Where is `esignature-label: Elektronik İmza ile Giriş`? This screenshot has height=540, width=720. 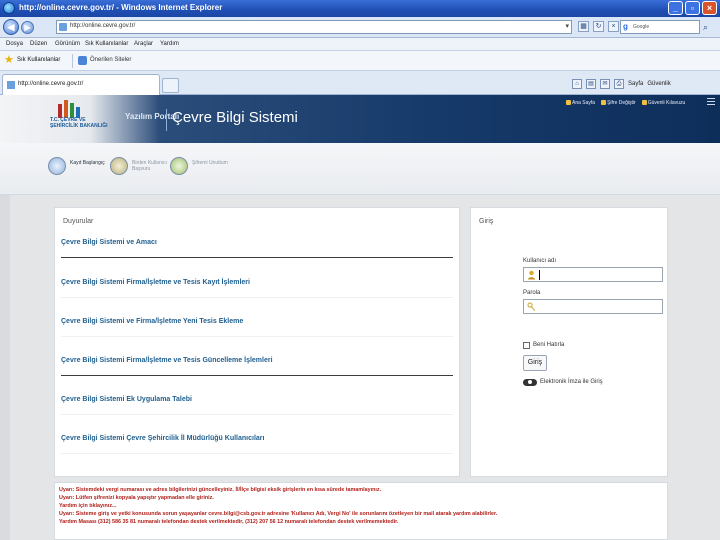 esignature-label: Elektronik İmza ile Giriş is located at coordinates (571, 382).